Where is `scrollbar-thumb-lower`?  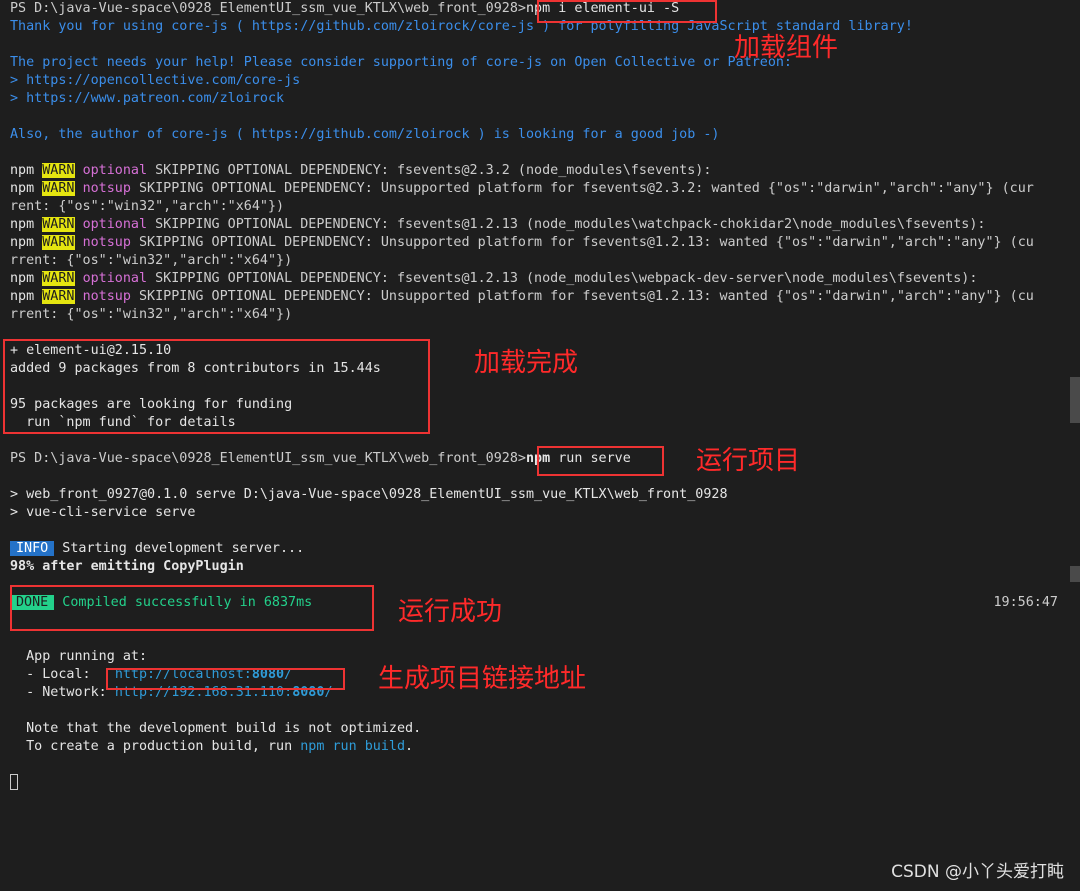
scrollbar-thumb-lower is located at coordinates (1075, 574).